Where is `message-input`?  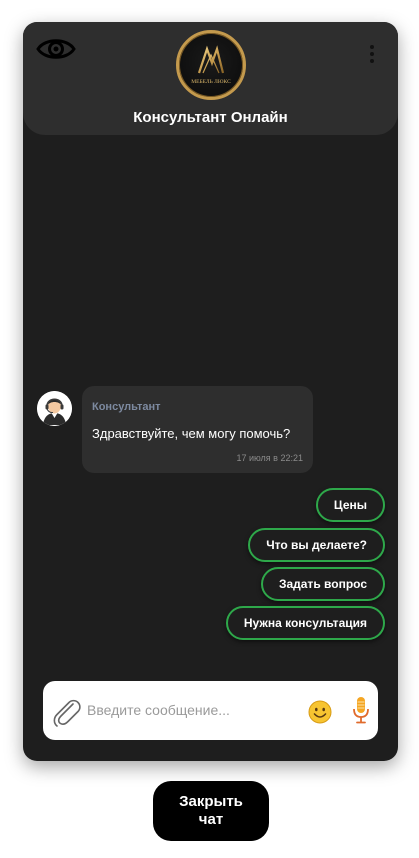 message-input is located at coordinates (192, 710).